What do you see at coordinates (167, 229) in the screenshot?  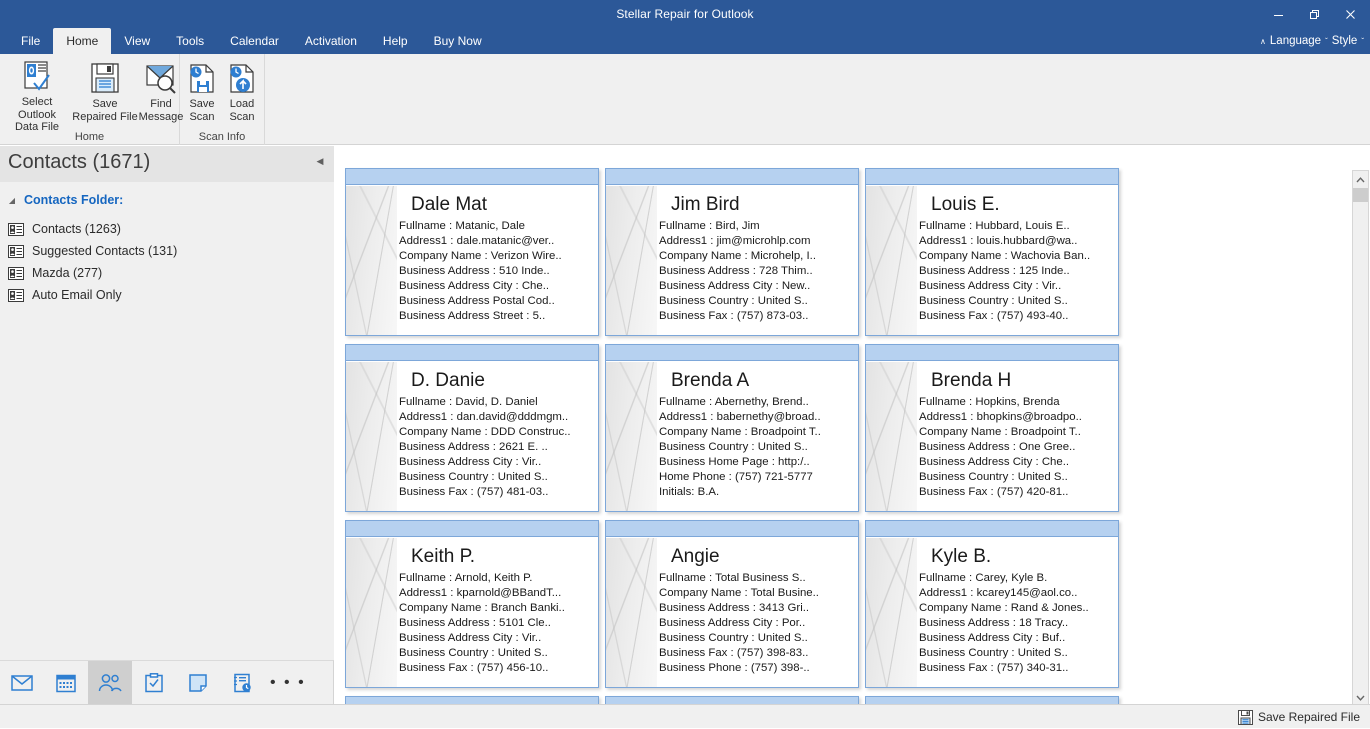 I see `sidebar-item-contacts: Contacts (1263)` at bounding box center [167, 229].